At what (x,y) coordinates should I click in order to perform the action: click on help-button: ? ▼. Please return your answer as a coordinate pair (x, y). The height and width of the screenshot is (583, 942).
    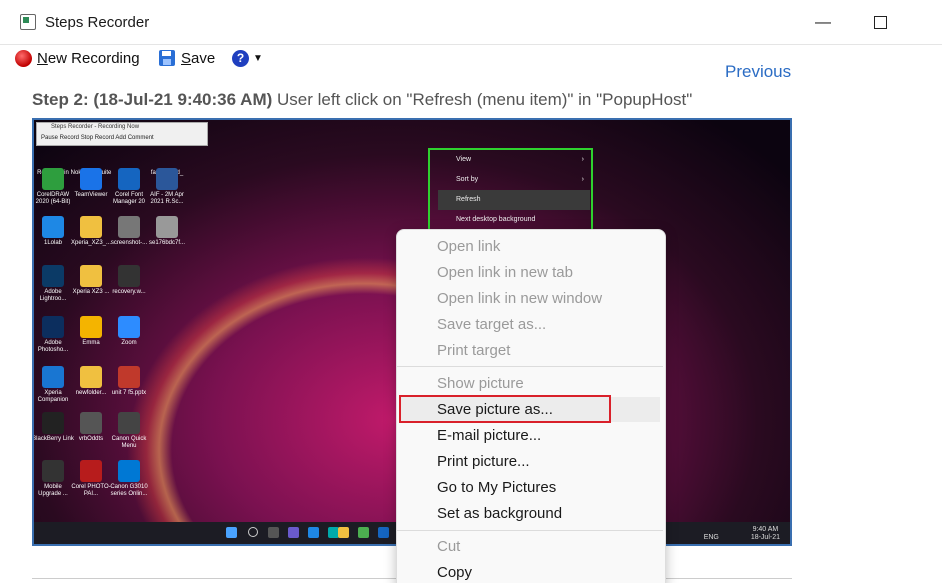
    Looking at the image, I should click on (247, 58).